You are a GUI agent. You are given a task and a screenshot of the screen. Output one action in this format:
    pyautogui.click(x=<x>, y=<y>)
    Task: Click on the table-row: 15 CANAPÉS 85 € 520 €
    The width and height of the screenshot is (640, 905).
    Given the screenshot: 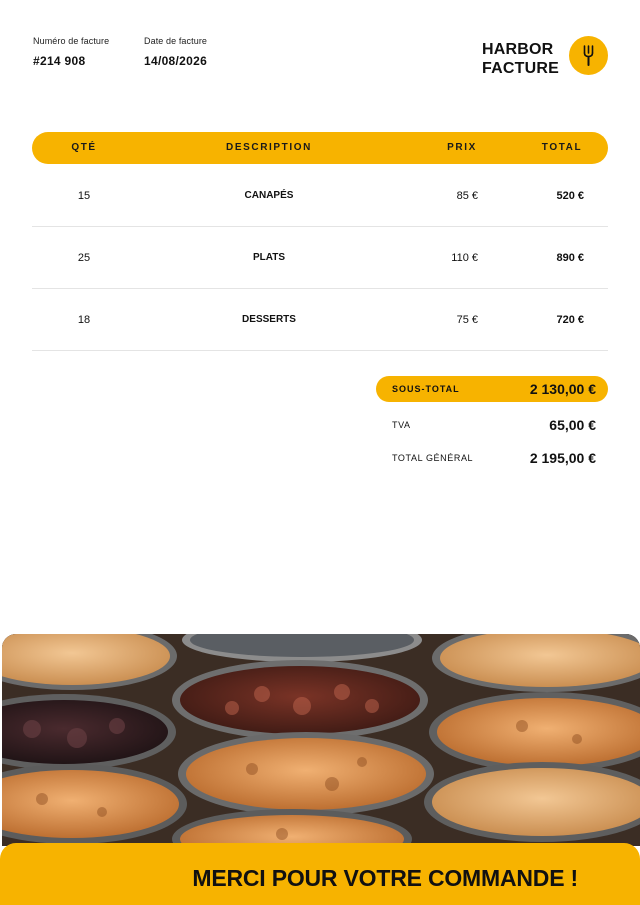 What is the action you would take?
    pyautogui.click(x=320, y=196)
    